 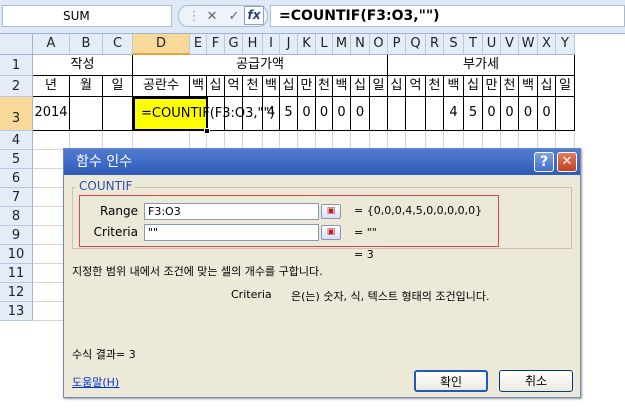 What do you see at coordinates (16, 44) in the screenshot?
I see `select-all-corner` at bounding box center [16, 44].